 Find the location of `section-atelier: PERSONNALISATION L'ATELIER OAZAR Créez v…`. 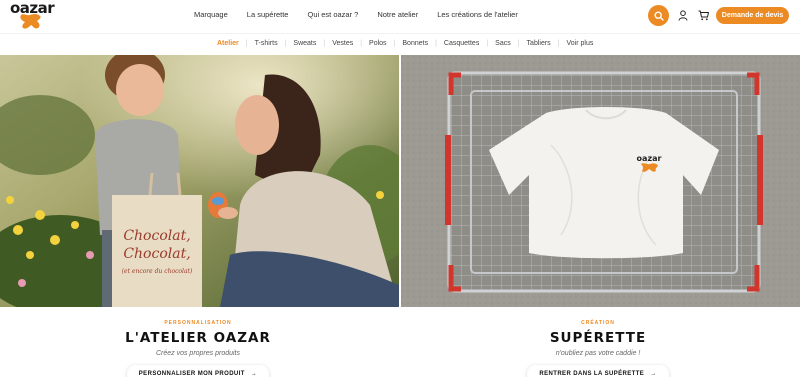

section-atelier: PERSONNALISATION L'ATELIER OAZAR Créez v… is located at coordinates (198, 348).